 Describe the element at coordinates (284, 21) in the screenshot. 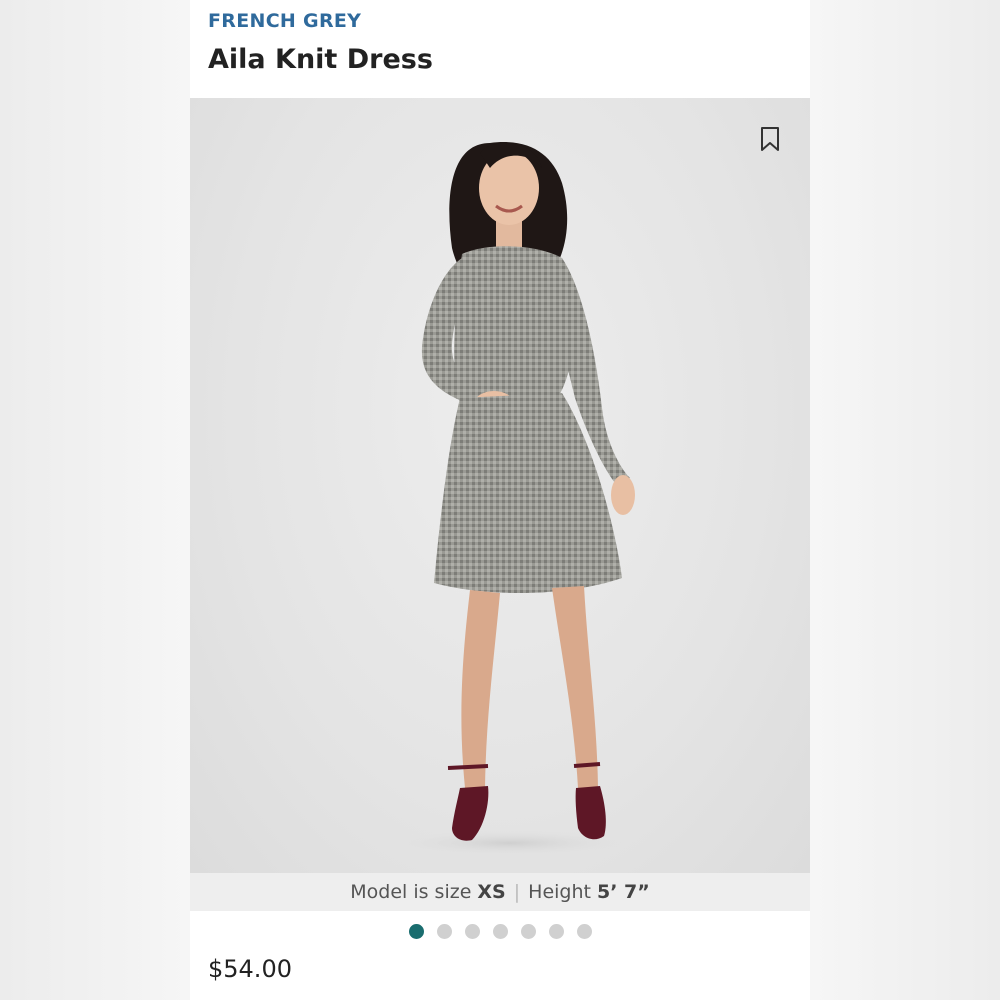

I see `brand-link: FRENCH GREY` at that location.